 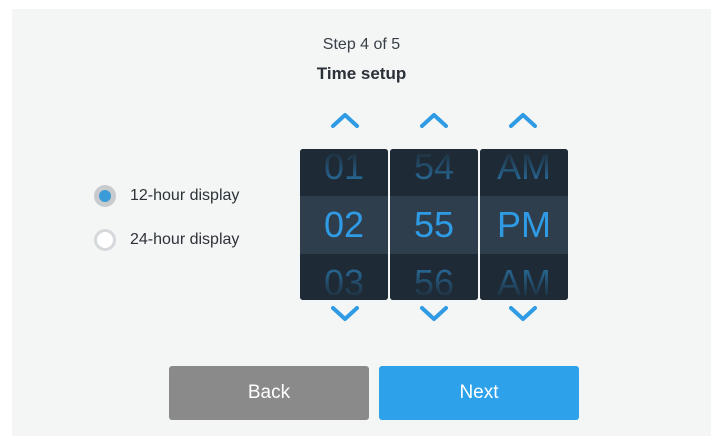 I want to click on step-indicator: Step 4 of 5, so click(x=361, y=44).